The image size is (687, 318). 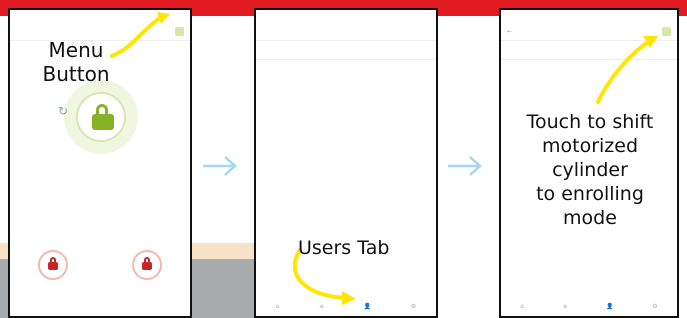 I want to click on annotation-menu-button: Menu Button, so click(x=76, y=62).